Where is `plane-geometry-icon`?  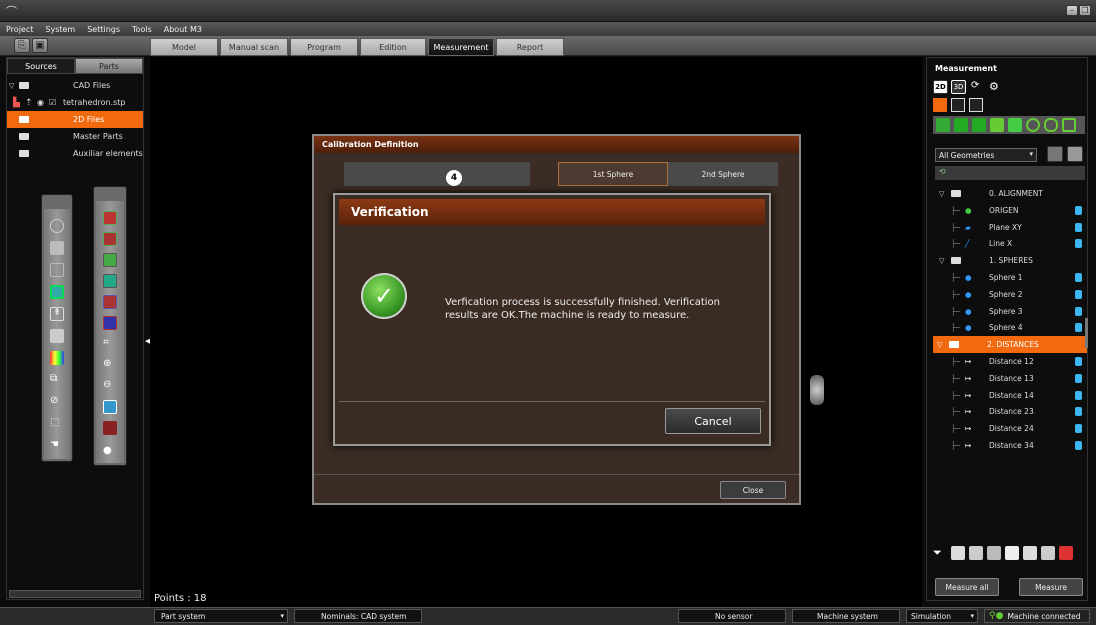 plane-geometry-icon is located at coordinates (1015, 125).